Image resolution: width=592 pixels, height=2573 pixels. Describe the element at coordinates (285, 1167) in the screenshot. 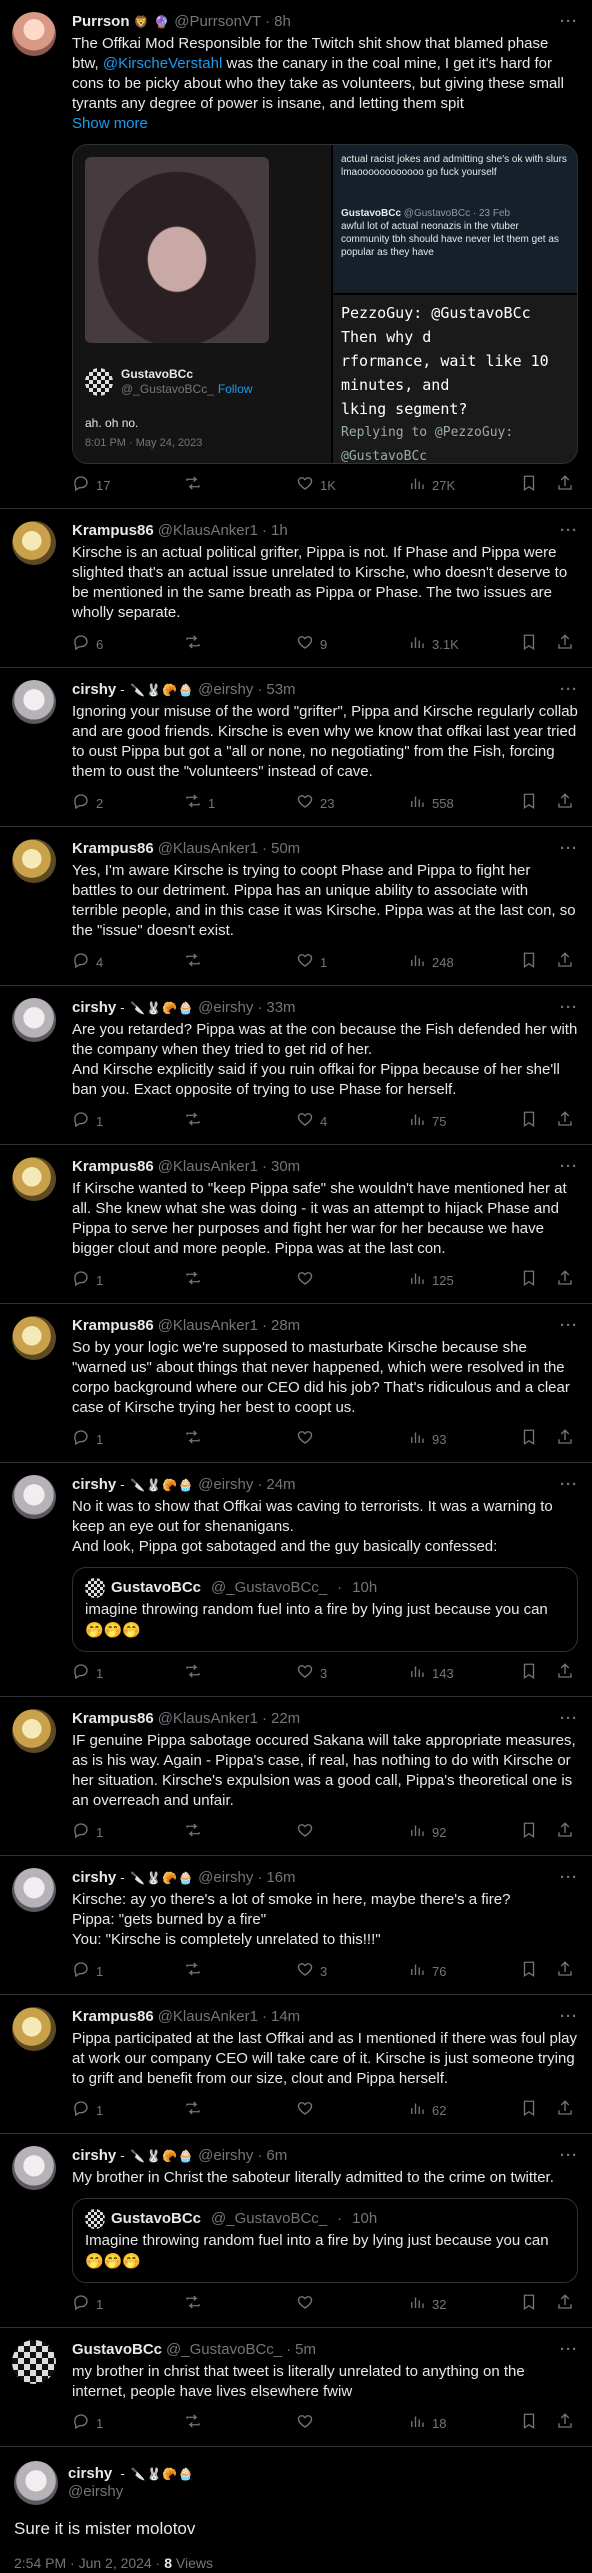

I see `tweet-time: 30m` at that location.